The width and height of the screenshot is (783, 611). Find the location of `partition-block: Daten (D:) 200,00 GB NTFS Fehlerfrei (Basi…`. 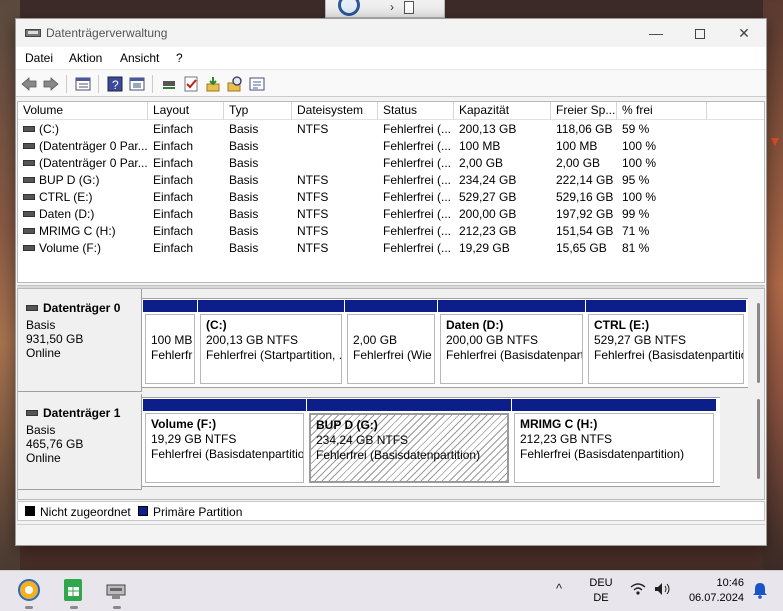

partition-block: Daten (D:) 200,00 GB NTFS Fehlerfrei (Basi… is located at coordinates (511, 343).